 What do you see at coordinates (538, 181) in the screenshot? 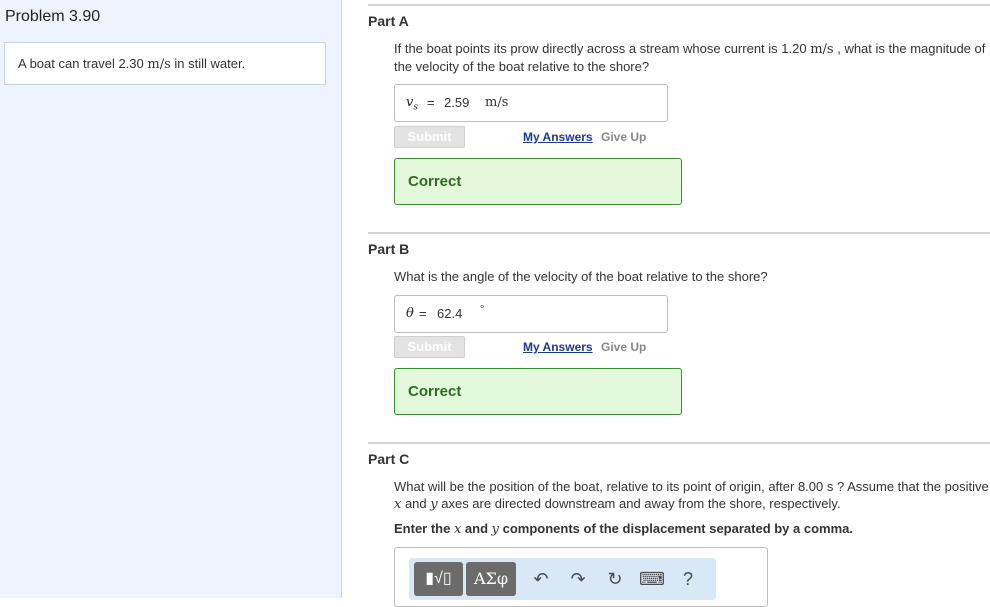
I see `part-a-correct-feedback: Correct` at bounding box center [538, 181].